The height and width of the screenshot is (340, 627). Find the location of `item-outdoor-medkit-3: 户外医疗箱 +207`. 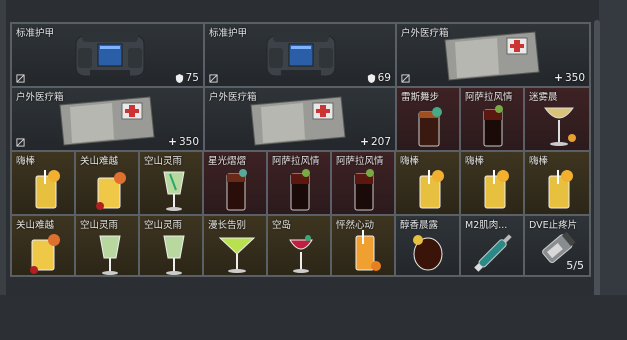

item-outdoor-medkit-3: 户外医疗箱 +207 is located at coordinates (300, 119).